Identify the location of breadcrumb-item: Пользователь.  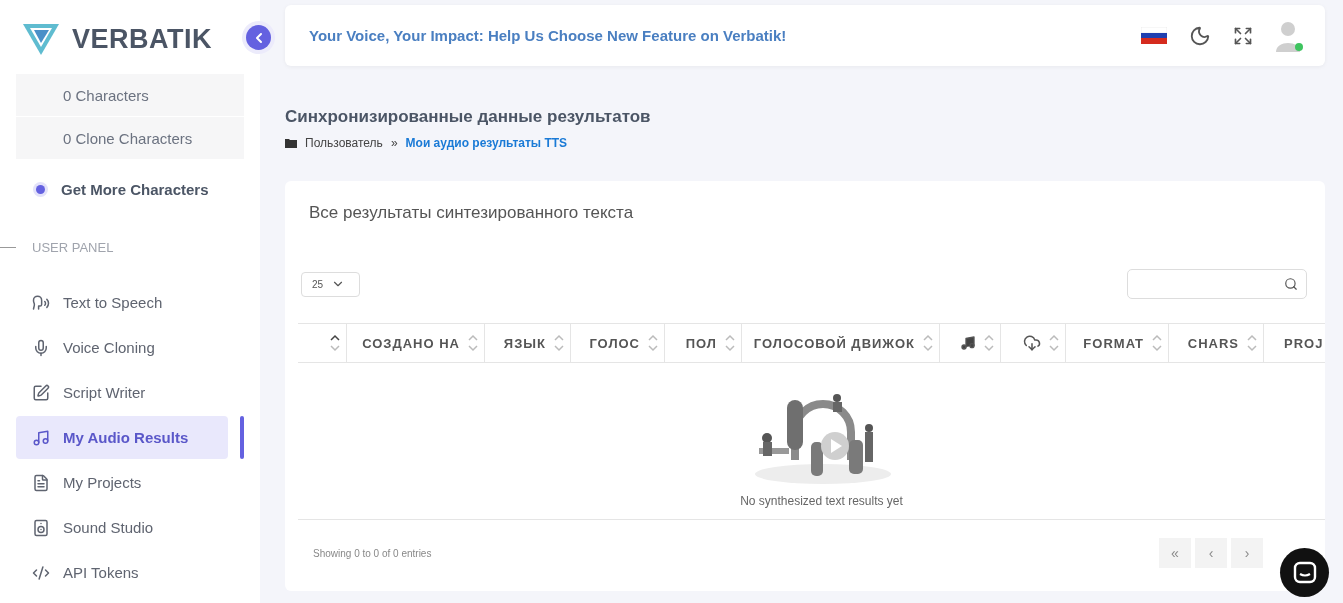
(344, 143).